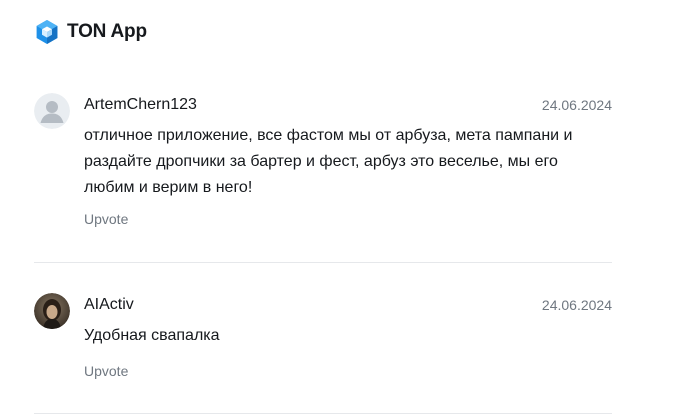 Image resolution: width=692 pixels, height=418 pixels. What do you see at coordinates (109, 305) in the screenshot?
I see `review-author: AIActiv` at bounding box center [109, 305].